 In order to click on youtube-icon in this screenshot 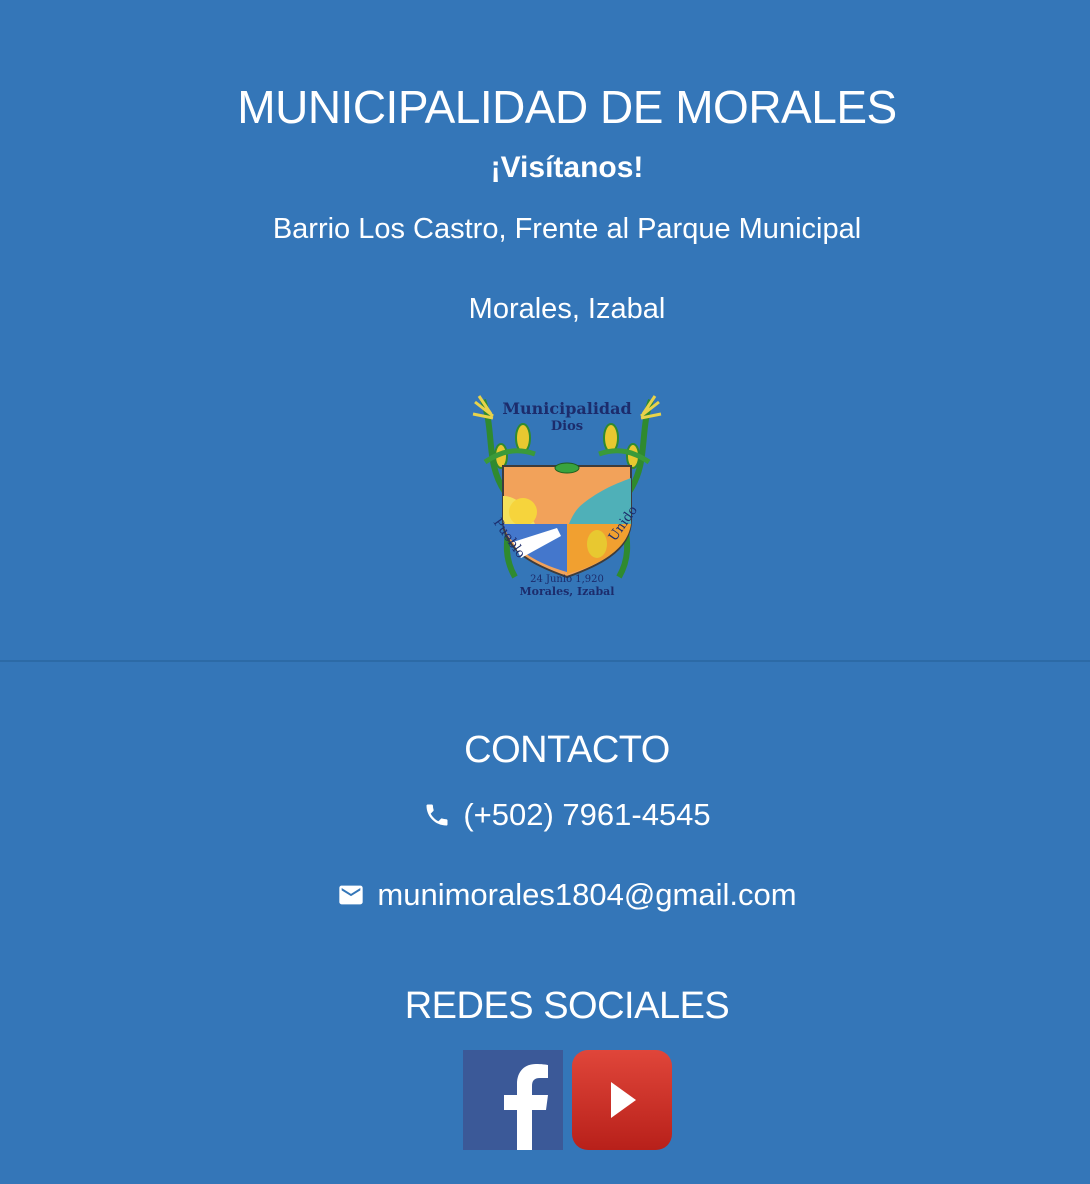, I will do `click(622, 1100)`.